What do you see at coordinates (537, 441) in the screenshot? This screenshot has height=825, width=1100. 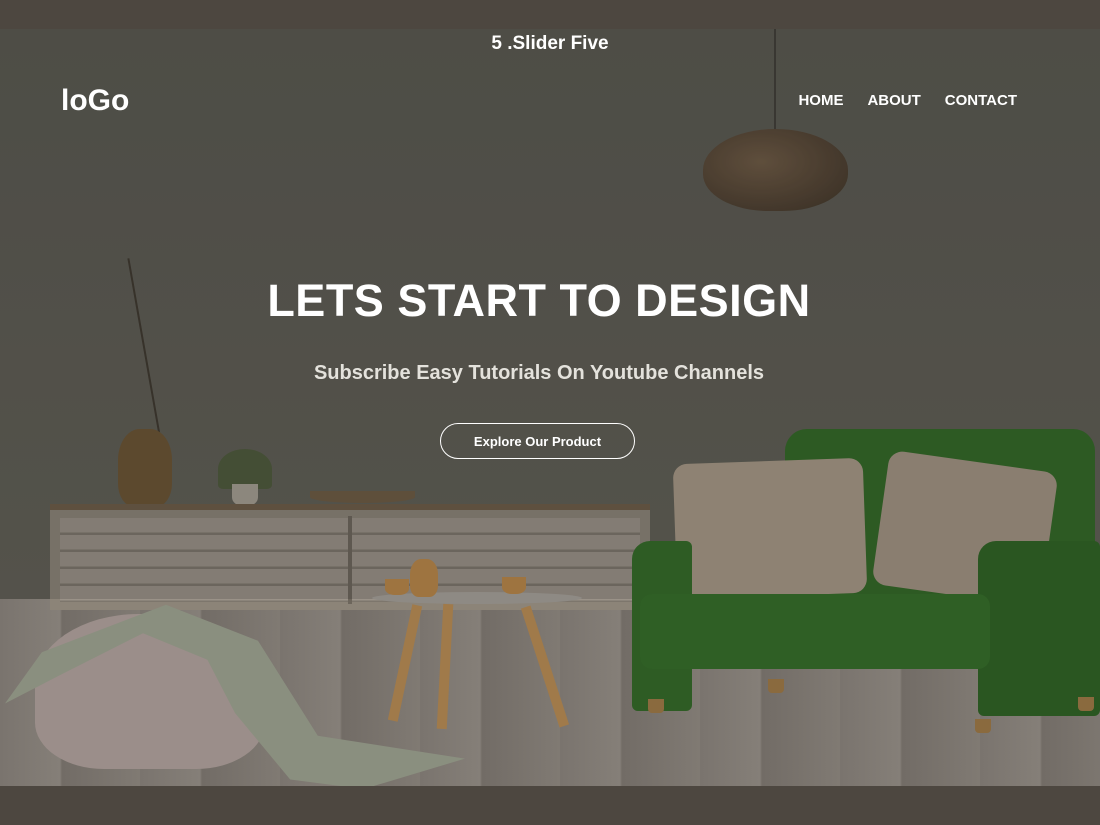 I see `explore-product-button: Explore Our Product` at bounding box center [537, 441].